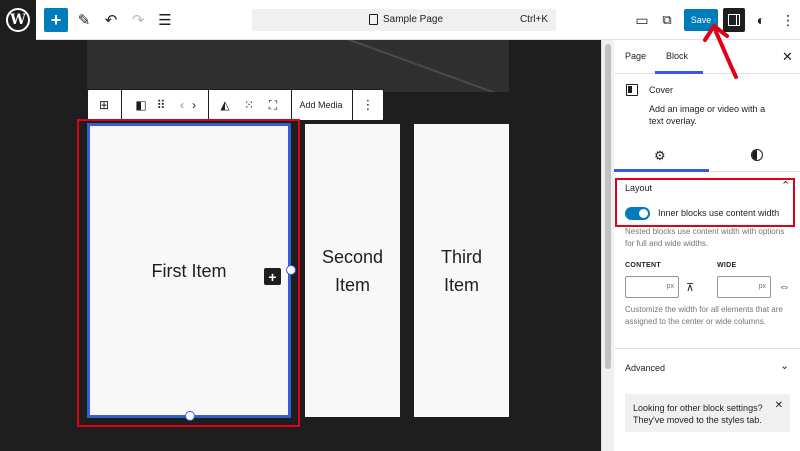 The width and height of the screenshot is (800, 451). What do you see at coordinates (273, 105) in the screenshot?
I see `fullscreen-icon: ⛶` at bounding box center [273, 105].